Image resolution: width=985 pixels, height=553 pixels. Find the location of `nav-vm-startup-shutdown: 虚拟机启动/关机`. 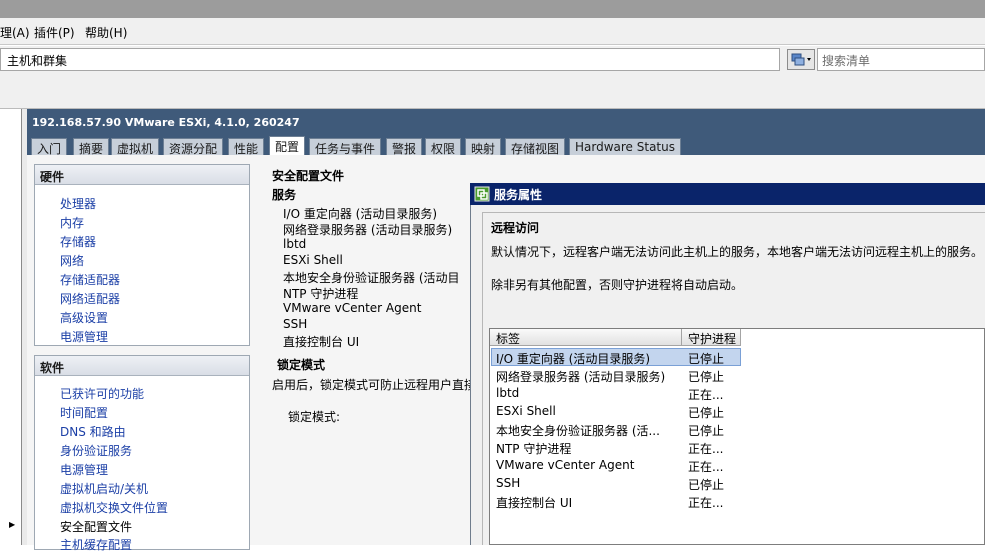

nav-vm-startup-shutdown: 虚拟机启动/关机 is located at coordinates (104, 488).